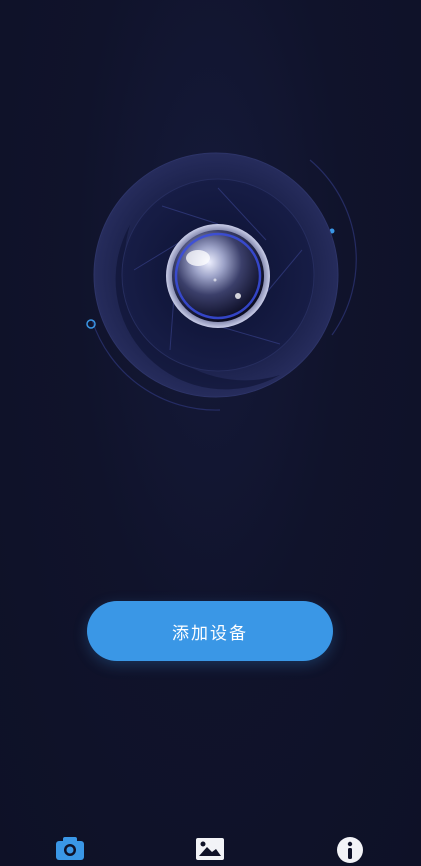 This screenshot has height=866, width=421. I want to click on bottom-tab-bar, so click(210, 846).